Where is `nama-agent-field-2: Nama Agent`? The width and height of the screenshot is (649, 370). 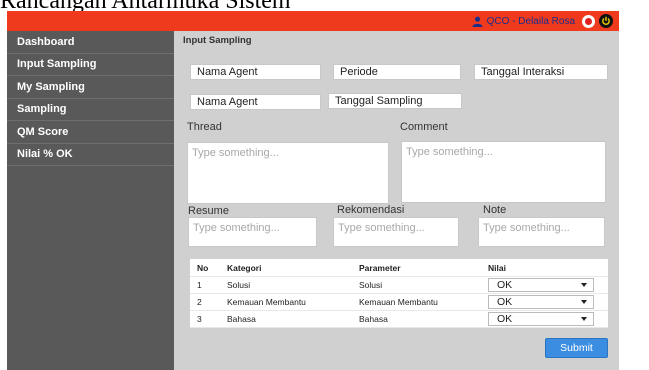 nama-agent-field-2: Nama Agent is located at coordinates (255, 102).